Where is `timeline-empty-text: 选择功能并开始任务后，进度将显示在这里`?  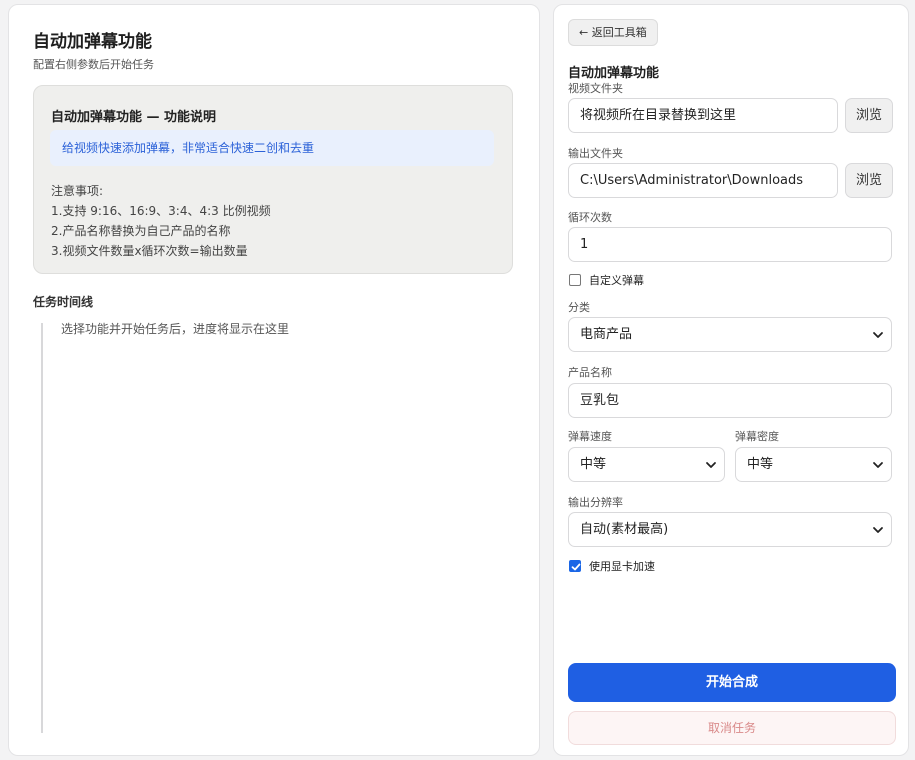 timeline-empty-text: 选择功能并开始任务后，进度将显示在这里 is located at coordinates (175, 329).